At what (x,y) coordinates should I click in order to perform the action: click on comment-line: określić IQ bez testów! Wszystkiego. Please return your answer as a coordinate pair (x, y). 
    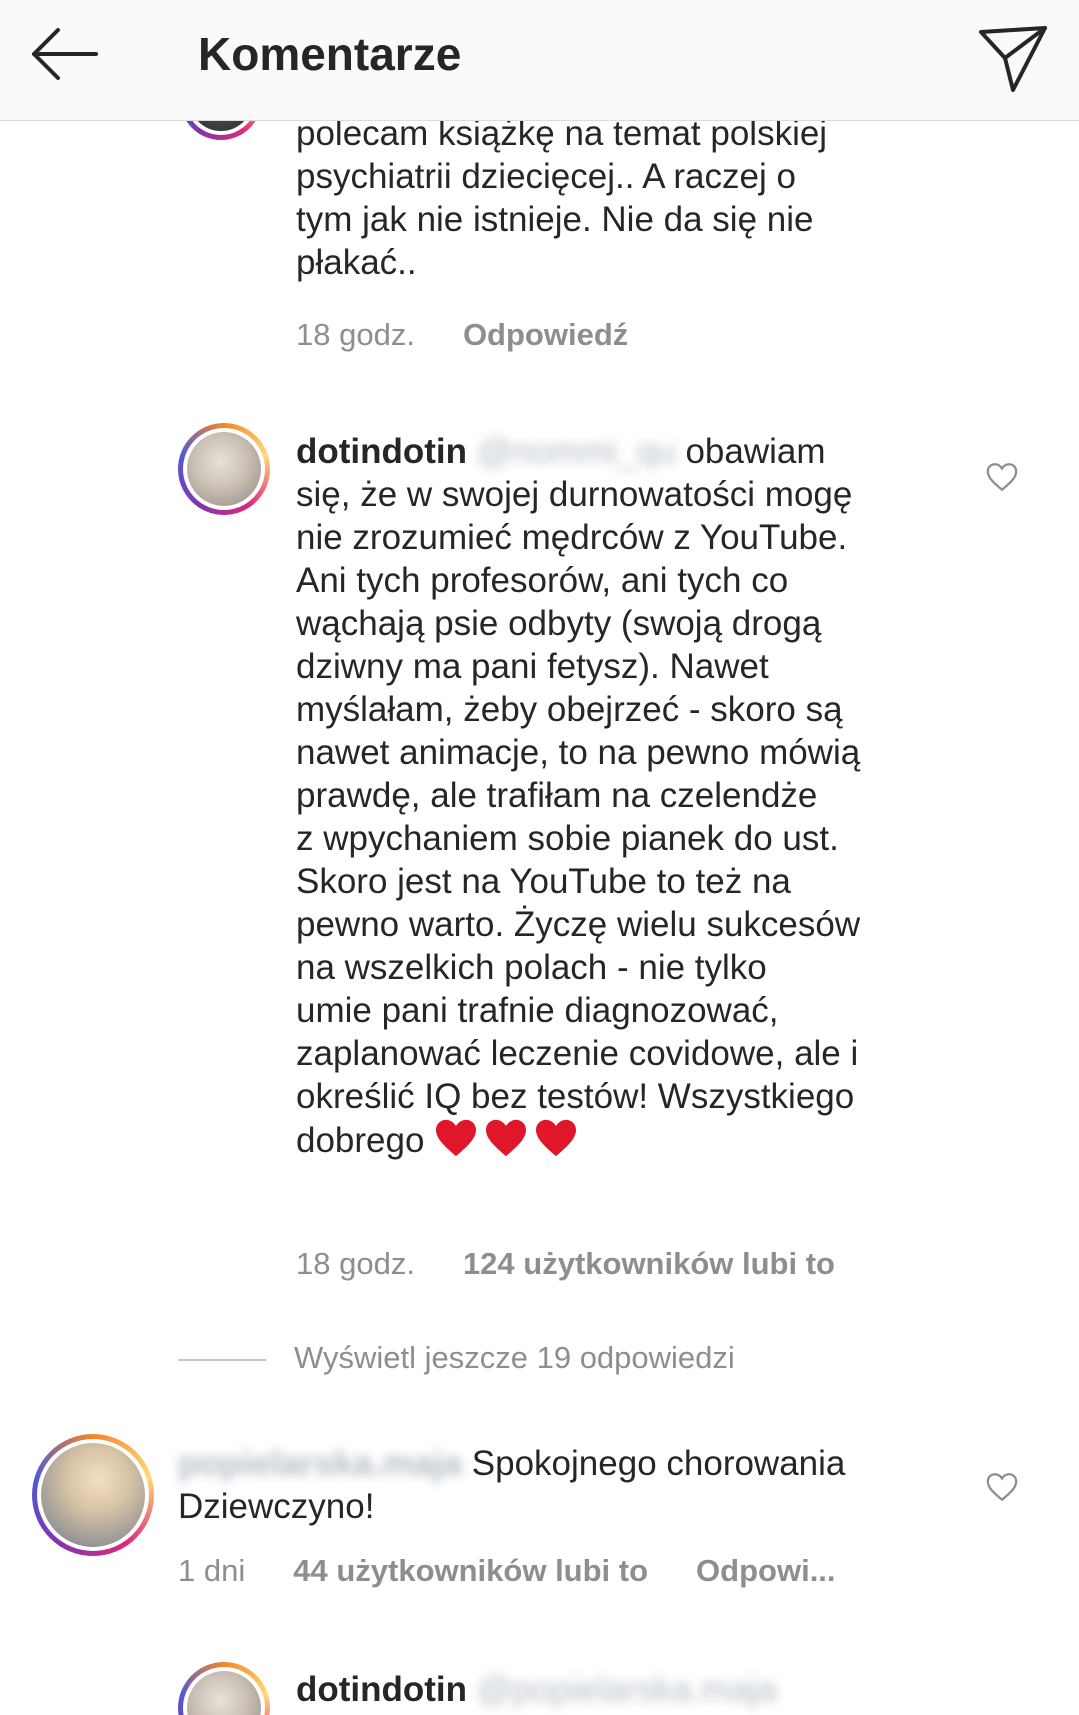
    Looking at the image, I should click on (575, 1096).